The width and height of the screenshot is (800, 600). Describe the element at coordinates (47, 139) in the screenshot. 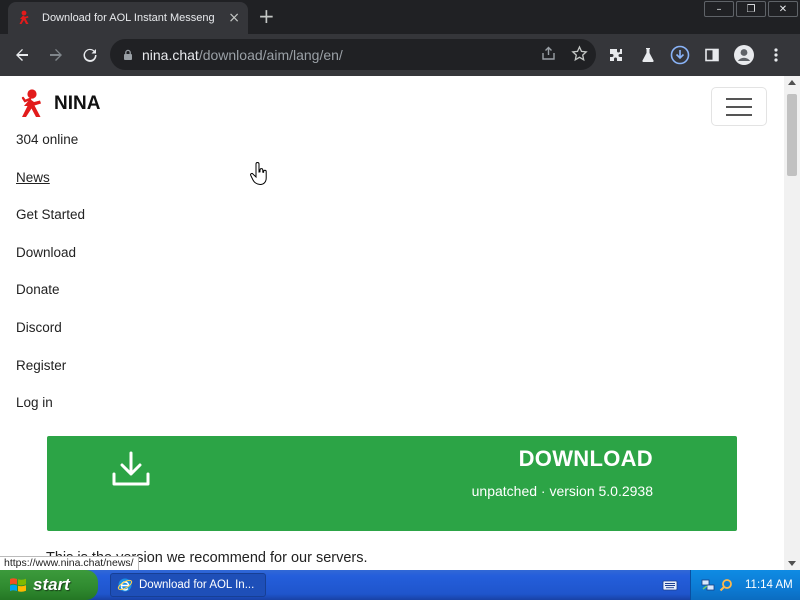

I see `online-count-text: 304 online` at that location.